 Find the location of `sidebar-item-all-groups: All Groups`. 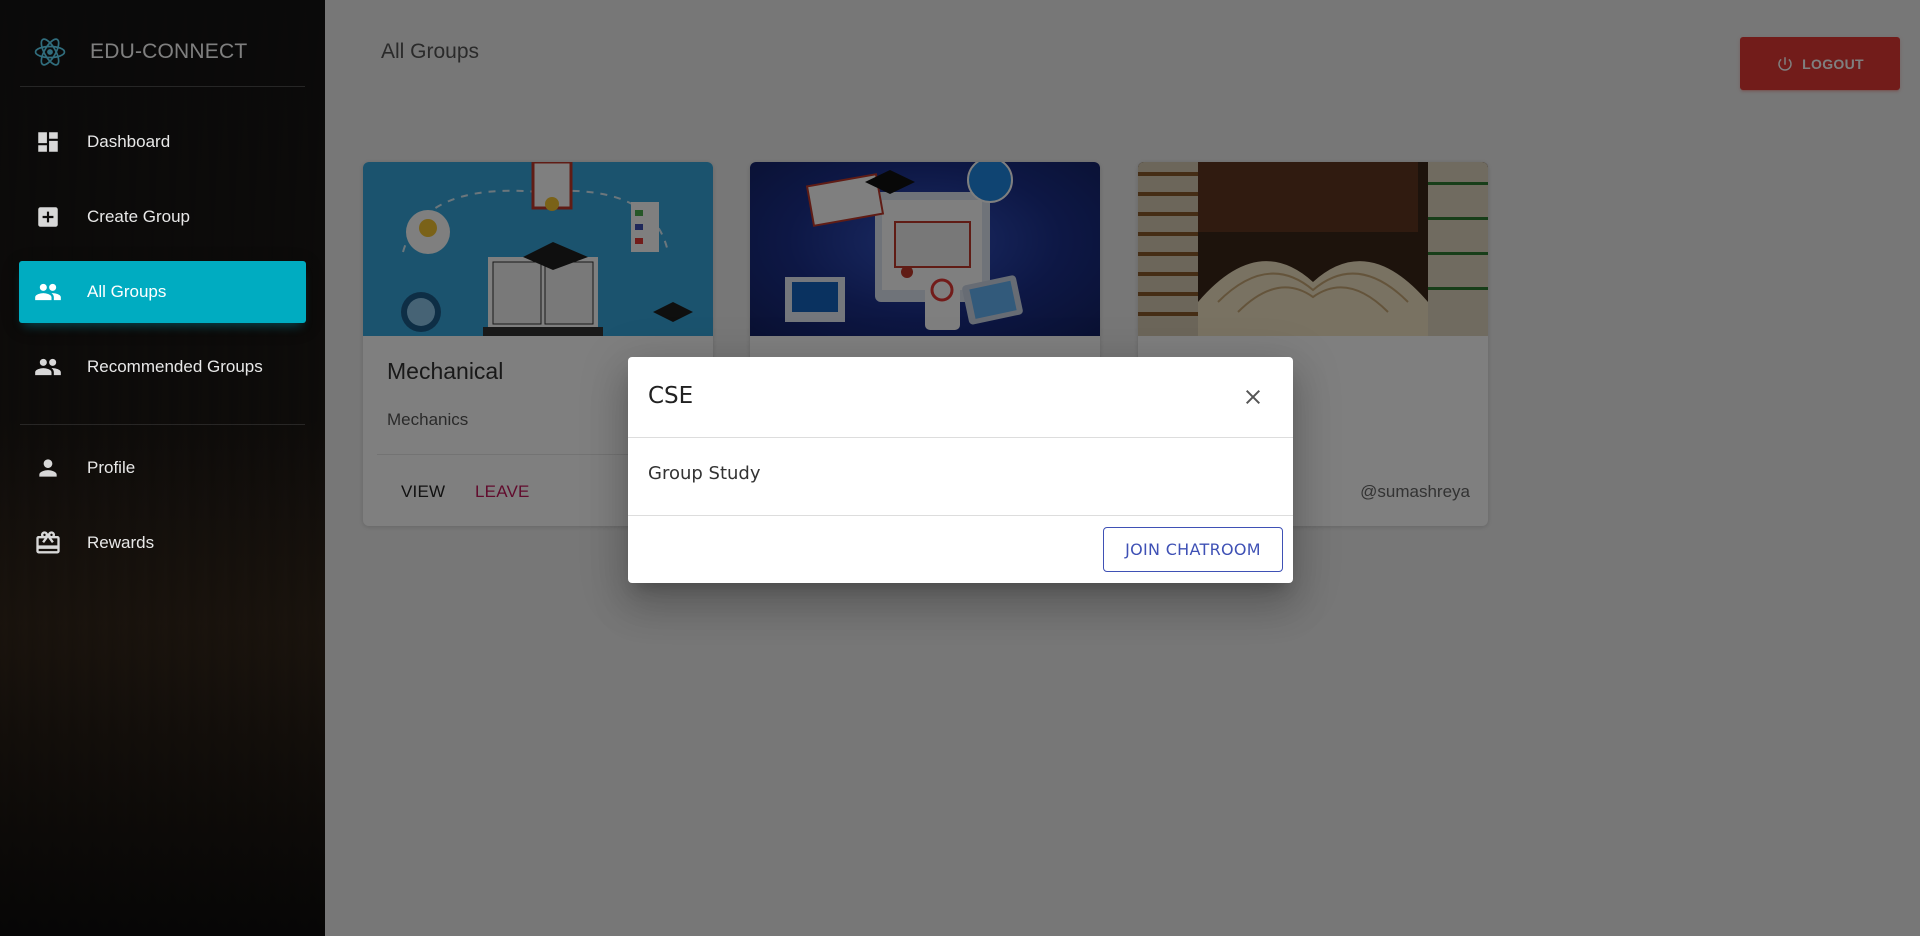

sidebar-item-all-groups: All Groups is located at coordinates (162, 292).